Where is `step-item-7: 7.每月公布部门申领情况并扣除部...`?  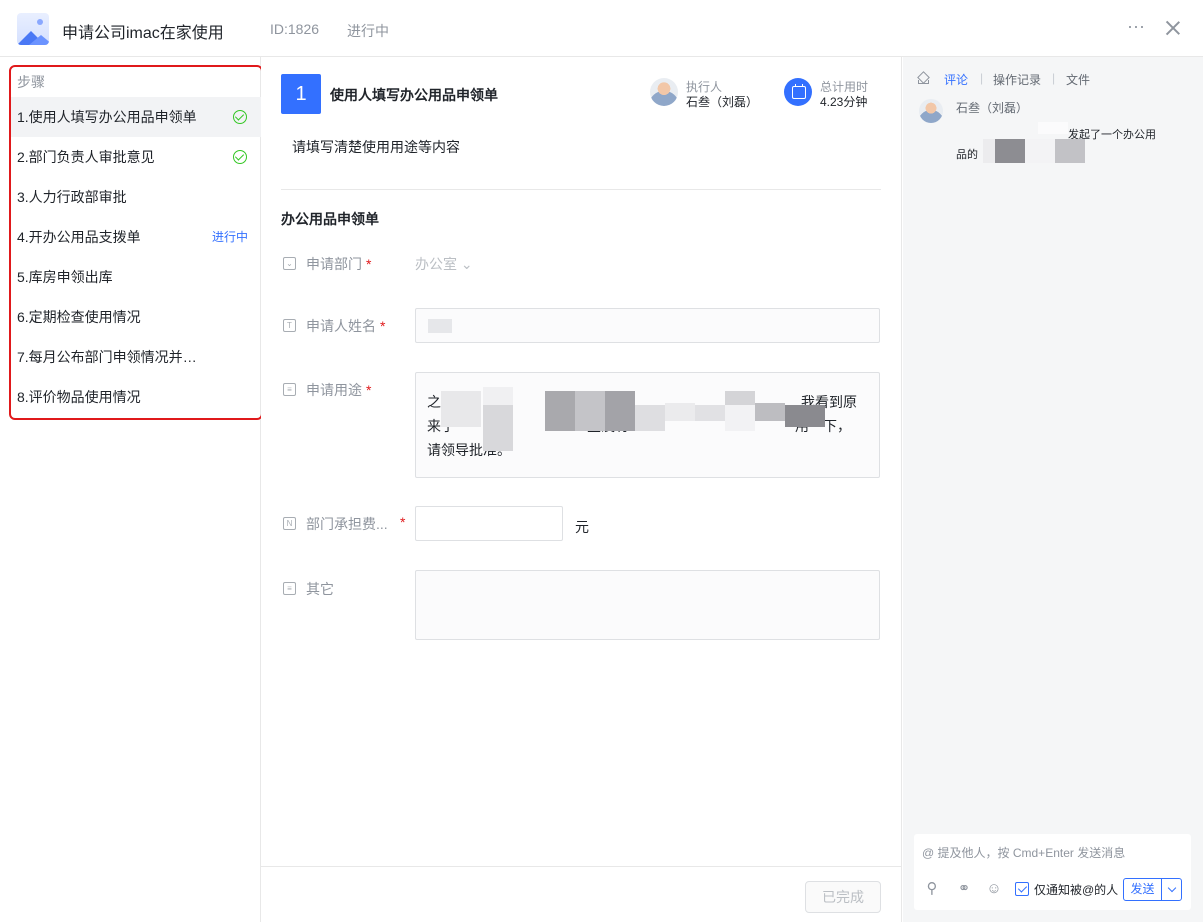 step-item-7: 7.每月公布部门申领情况并扣除部... is located at coordinates (136, 357).